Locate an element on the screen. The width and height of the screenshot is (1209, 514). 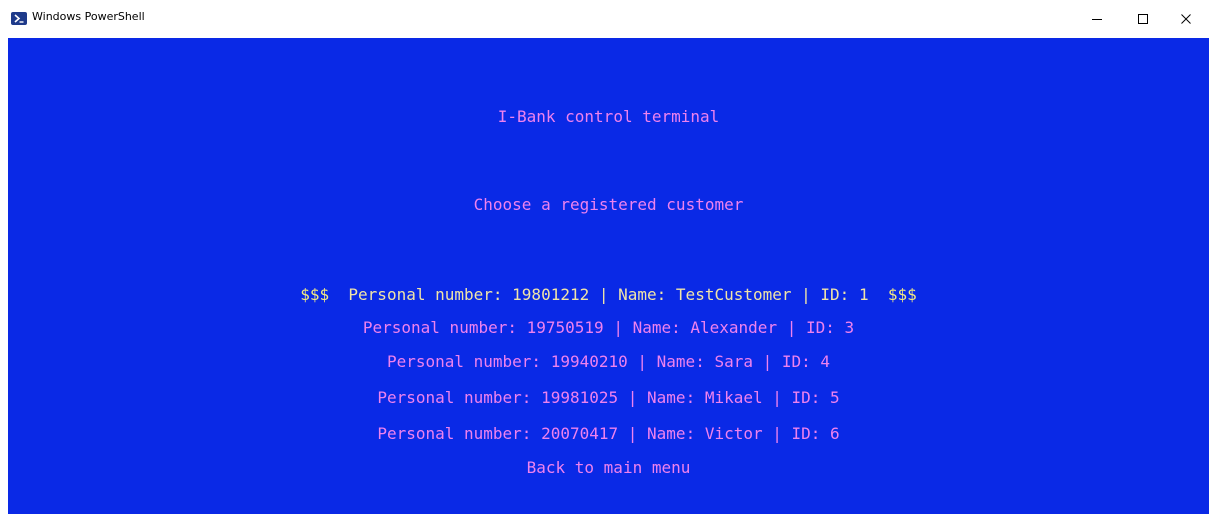
selected-marker-left: $$$ is located at coordinates (315, 294).